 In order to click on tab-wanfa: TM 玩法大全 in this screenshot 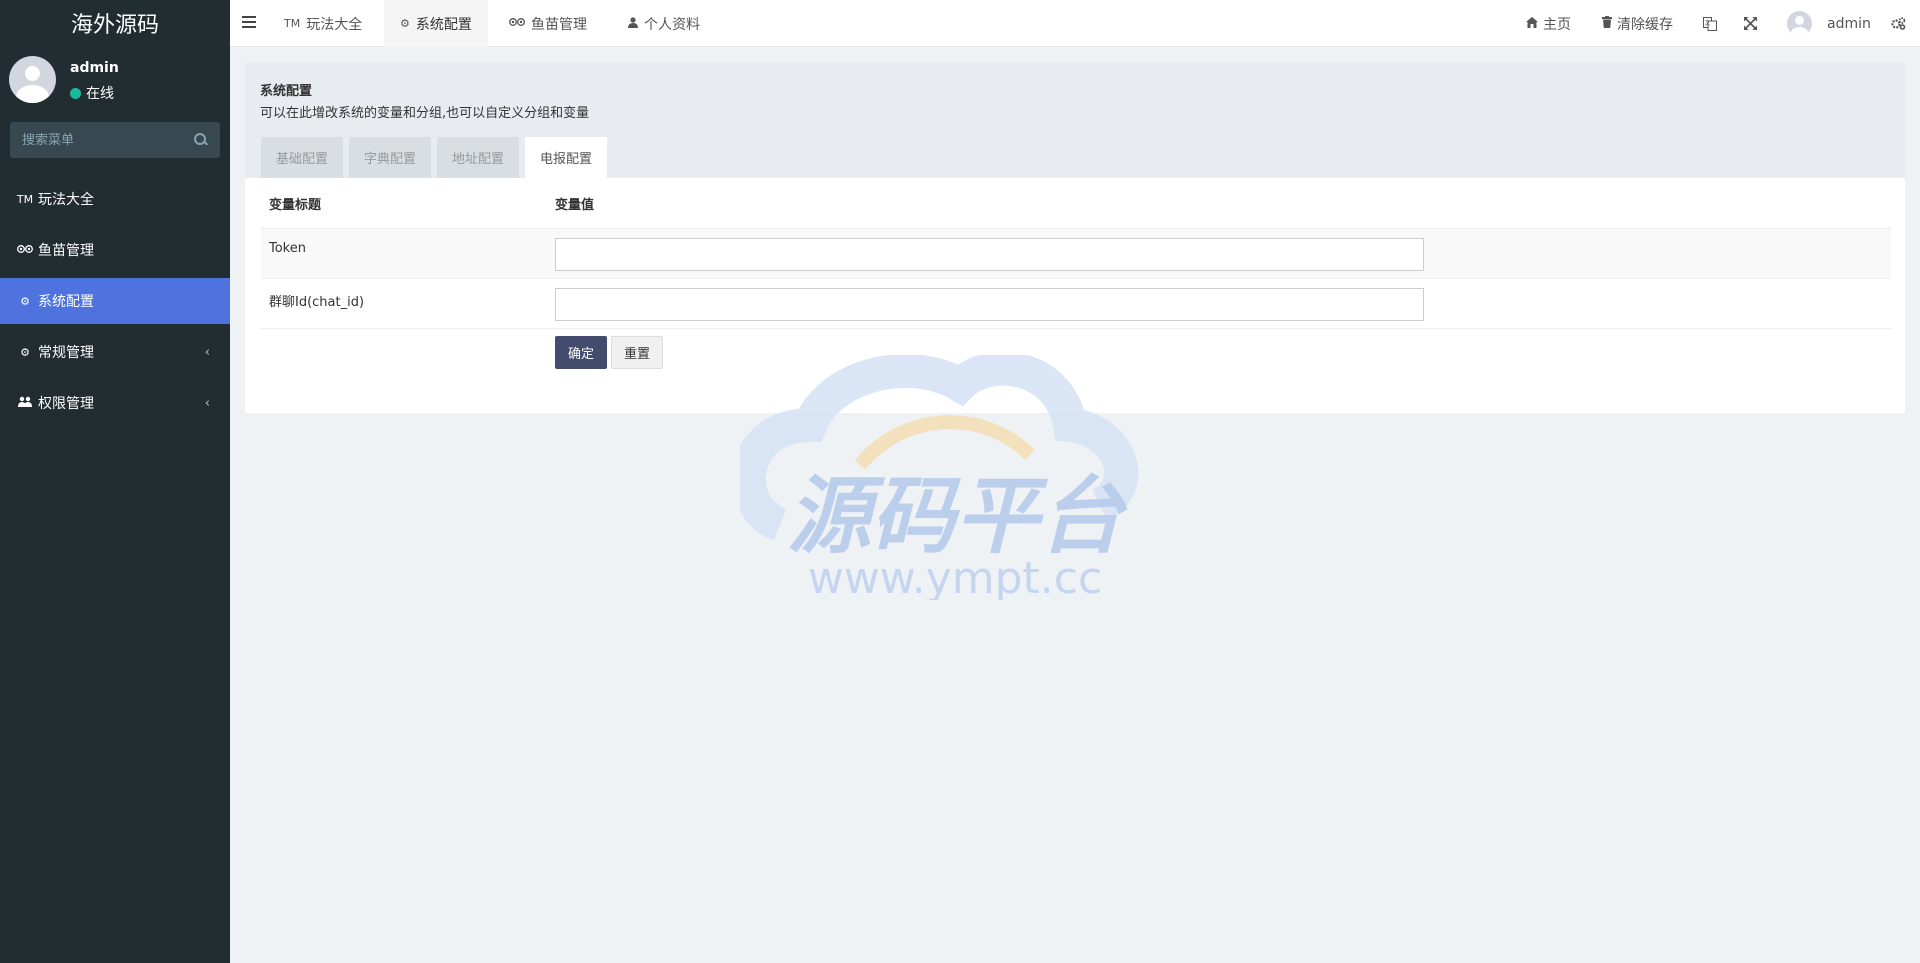, I will do `click(323, 23)`.